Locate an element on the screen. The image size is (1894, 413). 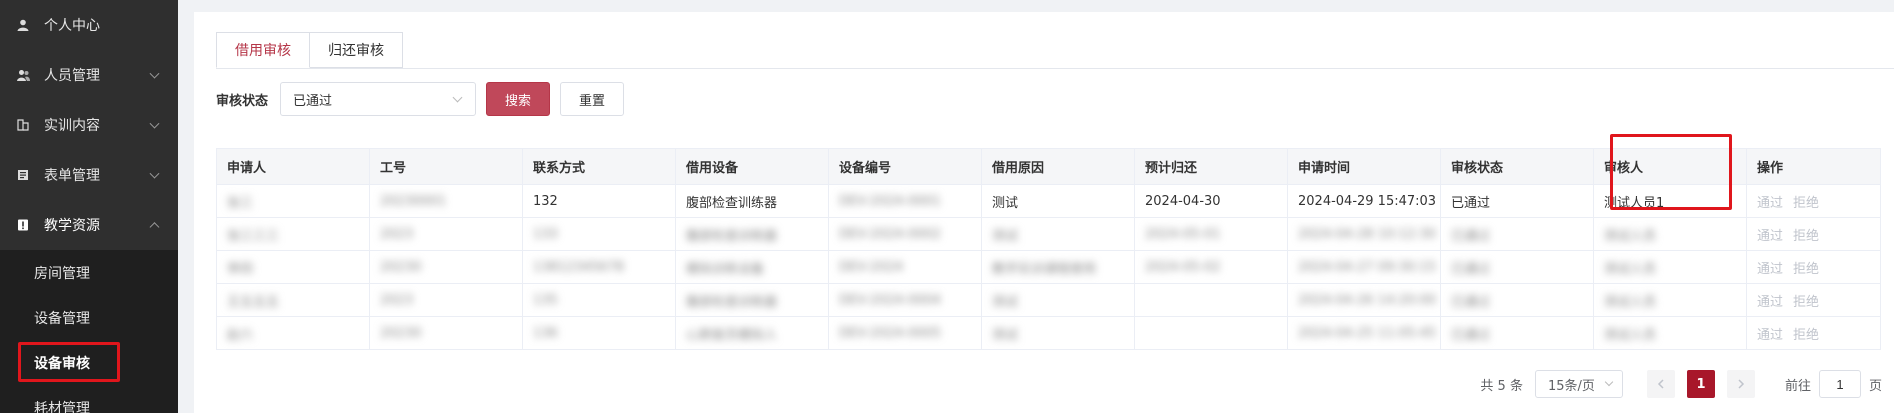
total-count: 共 5 条 is located at coordinates (1501, 386).